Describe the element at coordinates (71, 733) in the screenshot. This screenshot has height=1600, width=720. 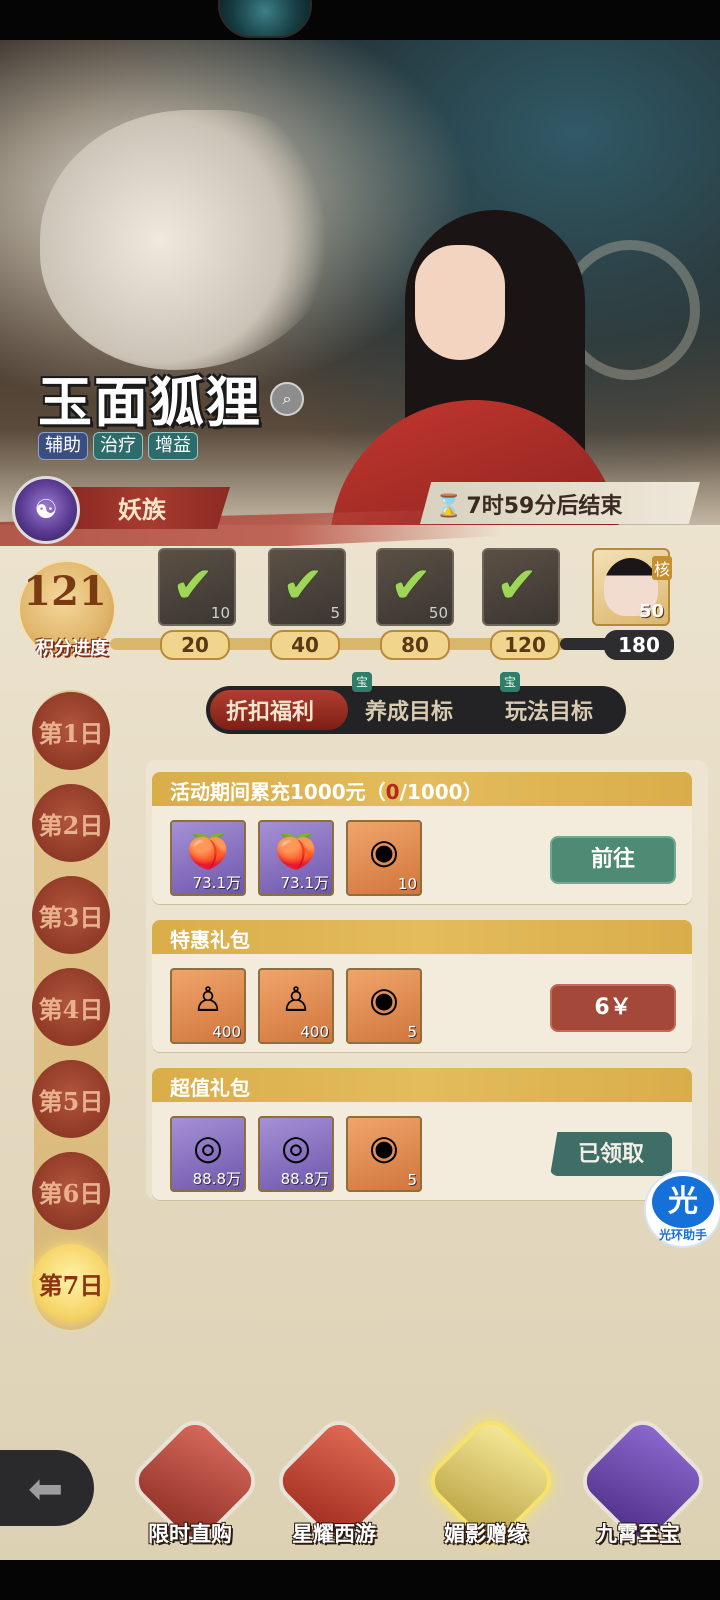
I see `day-label: 第1日` at that location.